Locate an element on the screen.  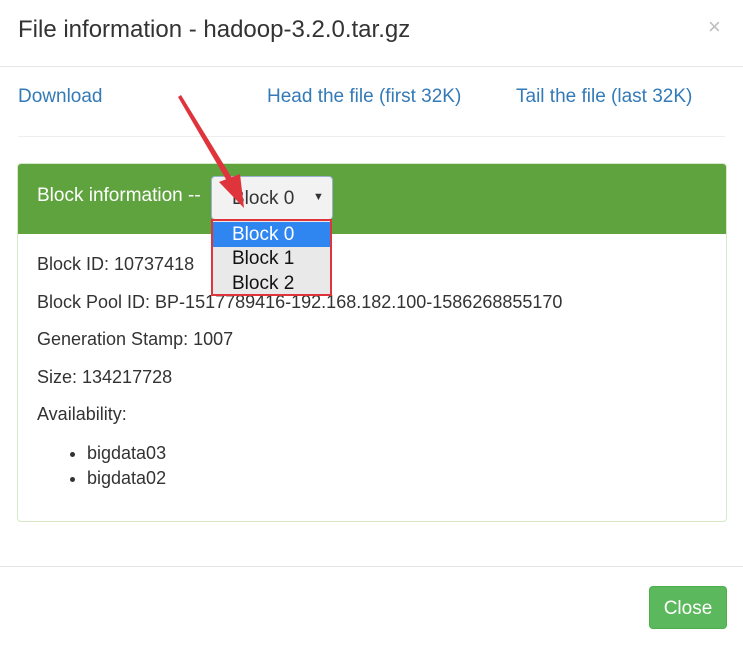
list-item: bigdata02 is located at coordinates (126, 478).